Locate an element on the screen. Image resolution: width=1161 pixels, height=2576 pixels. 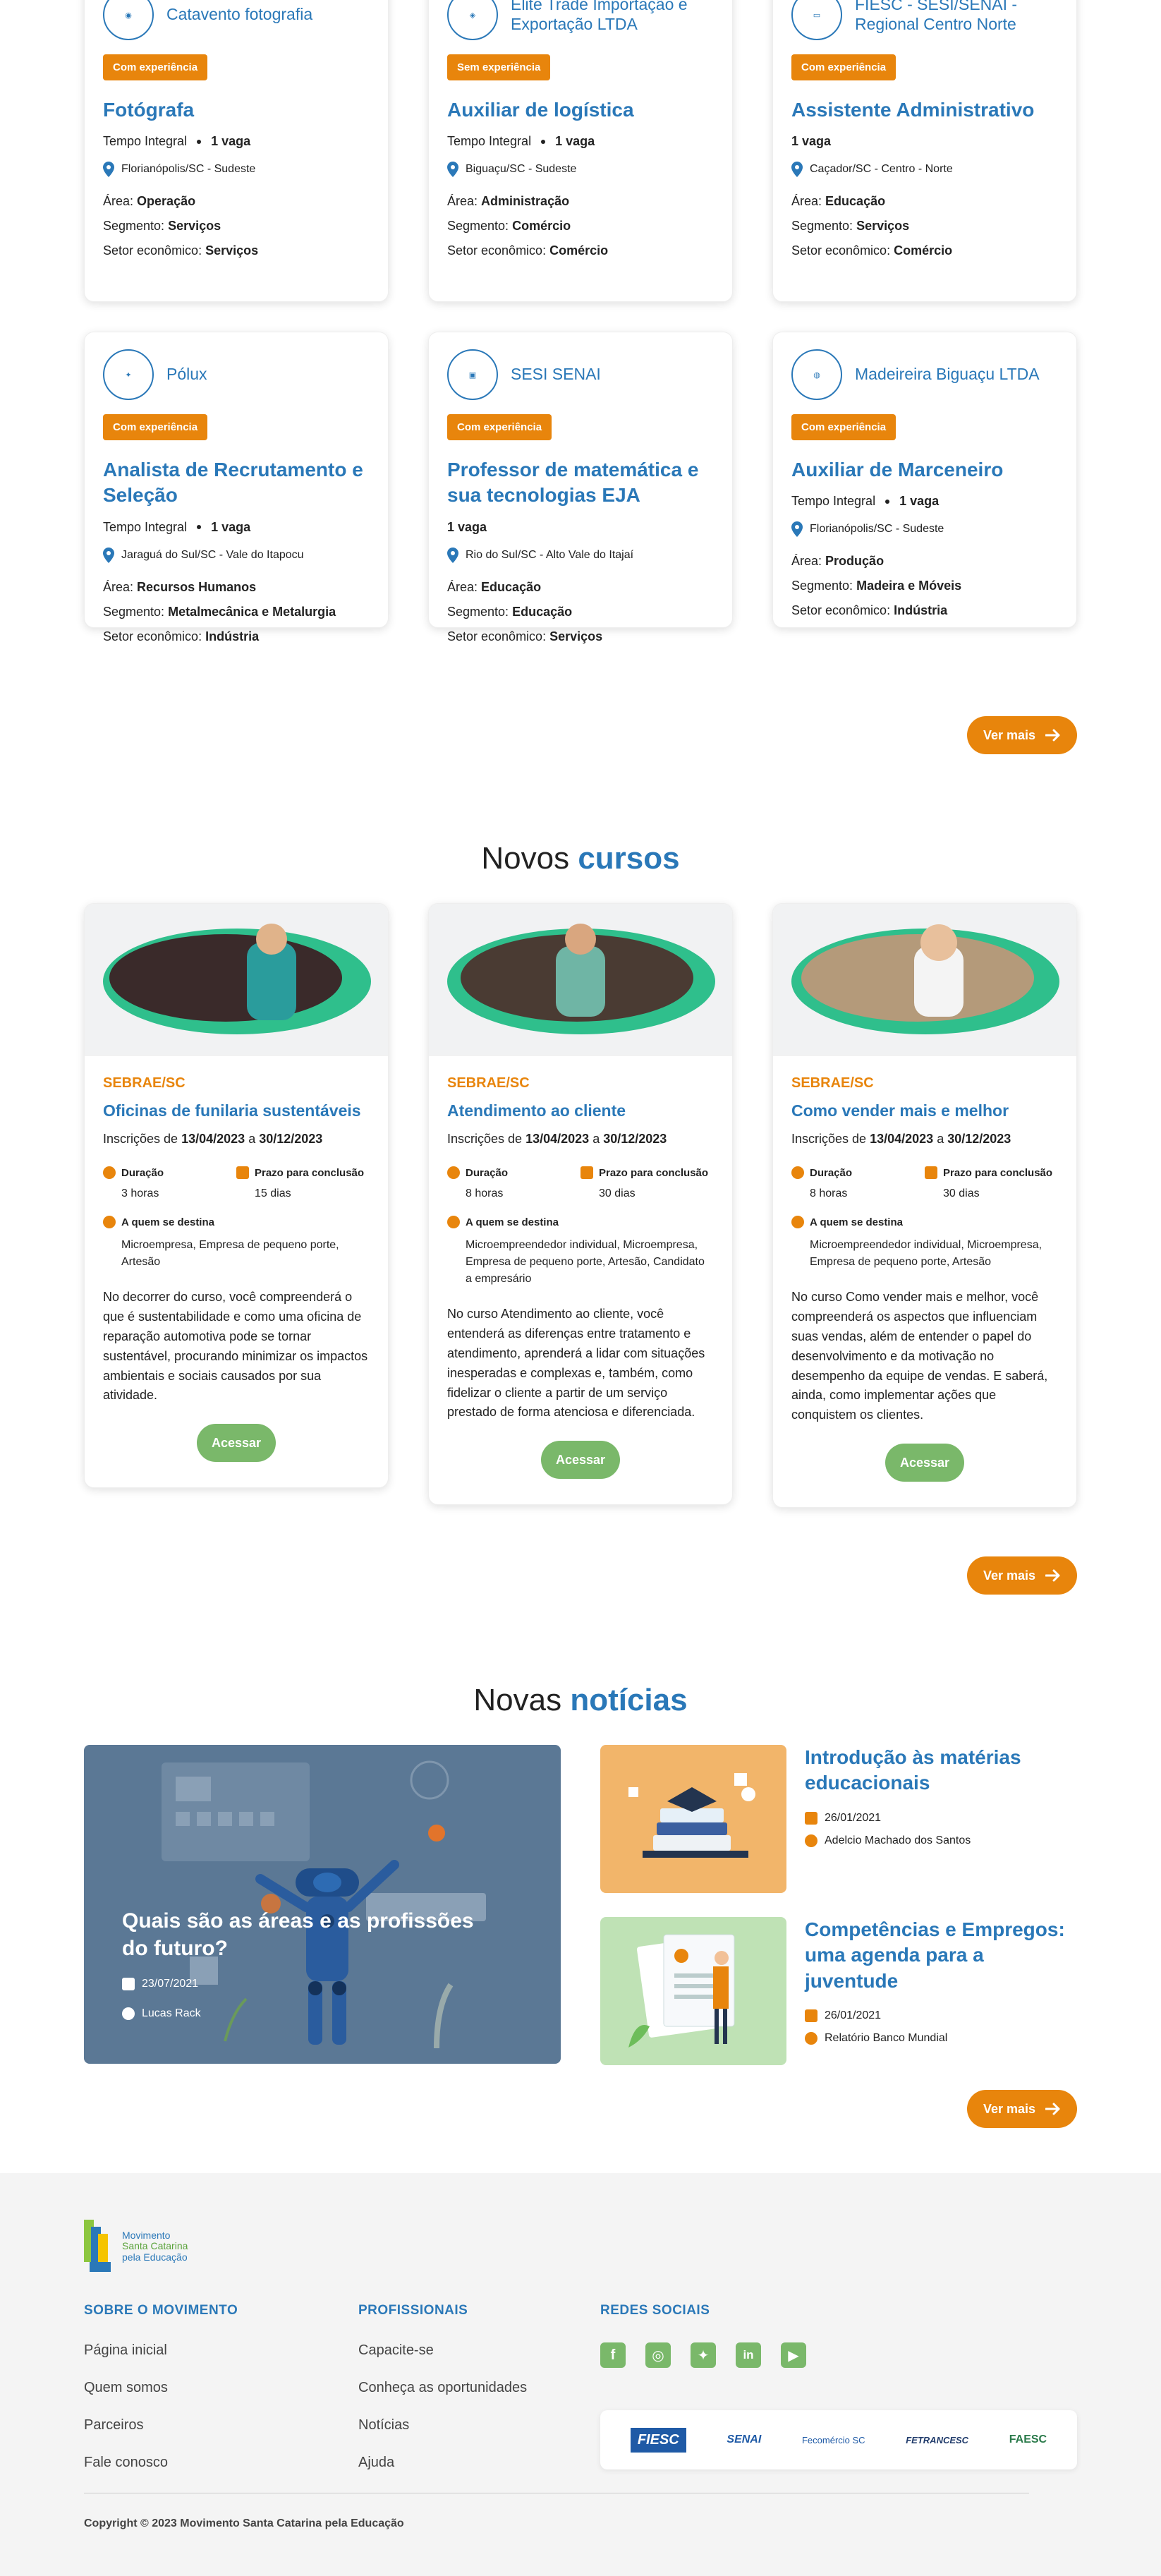
footer-link-oportunidades: Conheça as oportunidades is located at coordinates (442, 2388).